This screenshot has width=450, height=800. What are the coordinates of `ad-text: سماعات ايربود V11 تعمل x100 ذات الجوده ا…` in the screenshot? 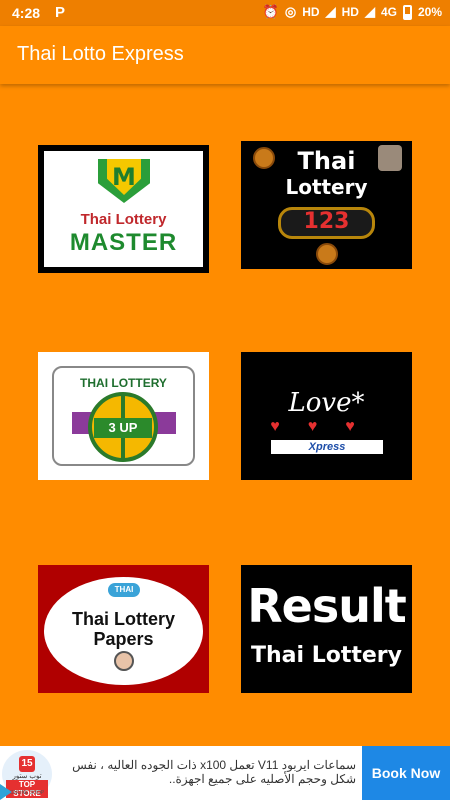 It's located at (207, 772).